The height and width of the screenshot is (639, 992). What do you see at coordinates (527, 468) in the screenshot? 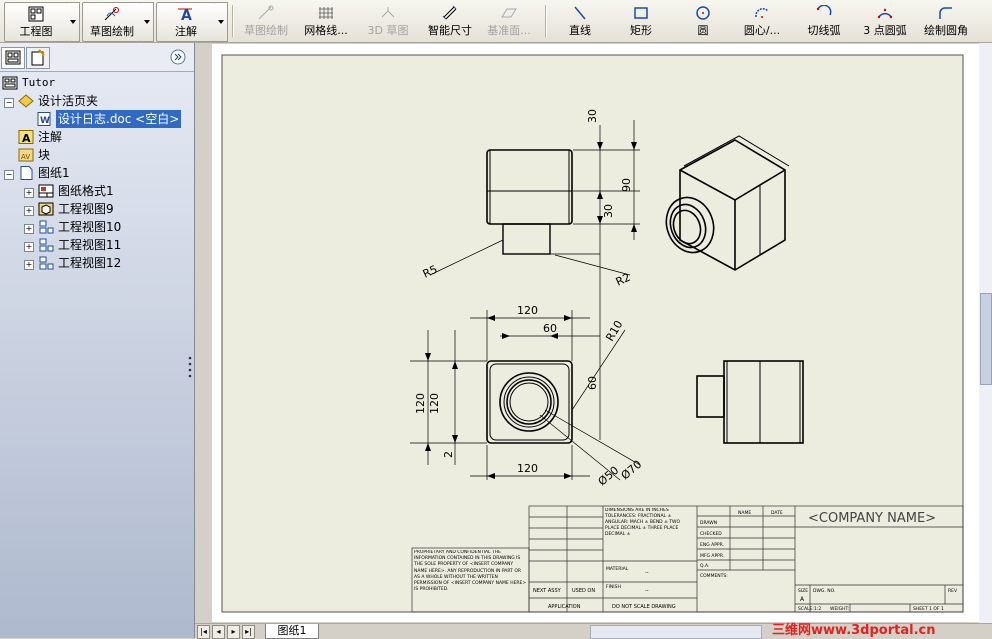
I see `dim-120-bottom: 120` at bounding box center [527, 468].